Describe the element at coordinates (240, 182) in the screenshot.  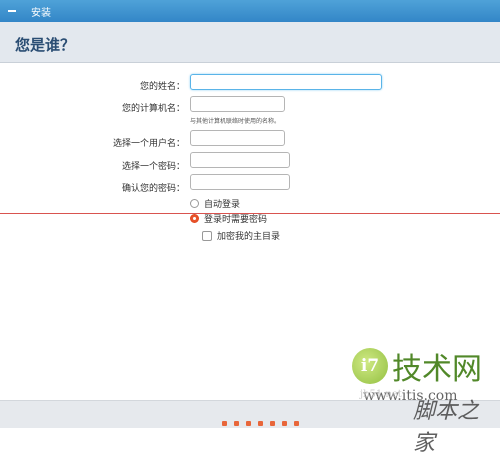
I see `confirm-password-input` at that location.